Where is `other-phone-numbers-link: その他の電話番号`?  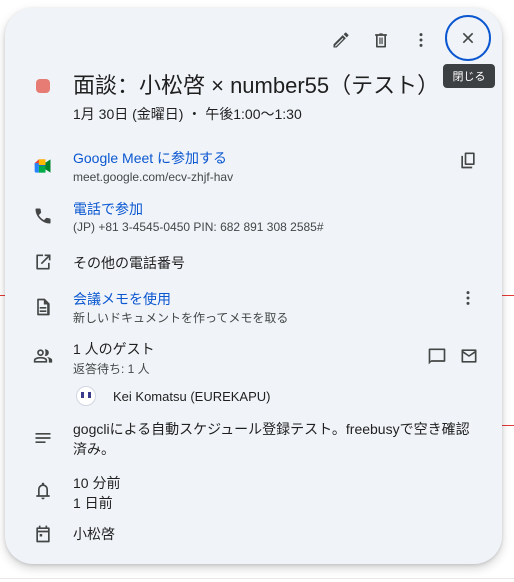 other-phone-numbers-link: その他の電話番号 is located at coordinates (129, 263).